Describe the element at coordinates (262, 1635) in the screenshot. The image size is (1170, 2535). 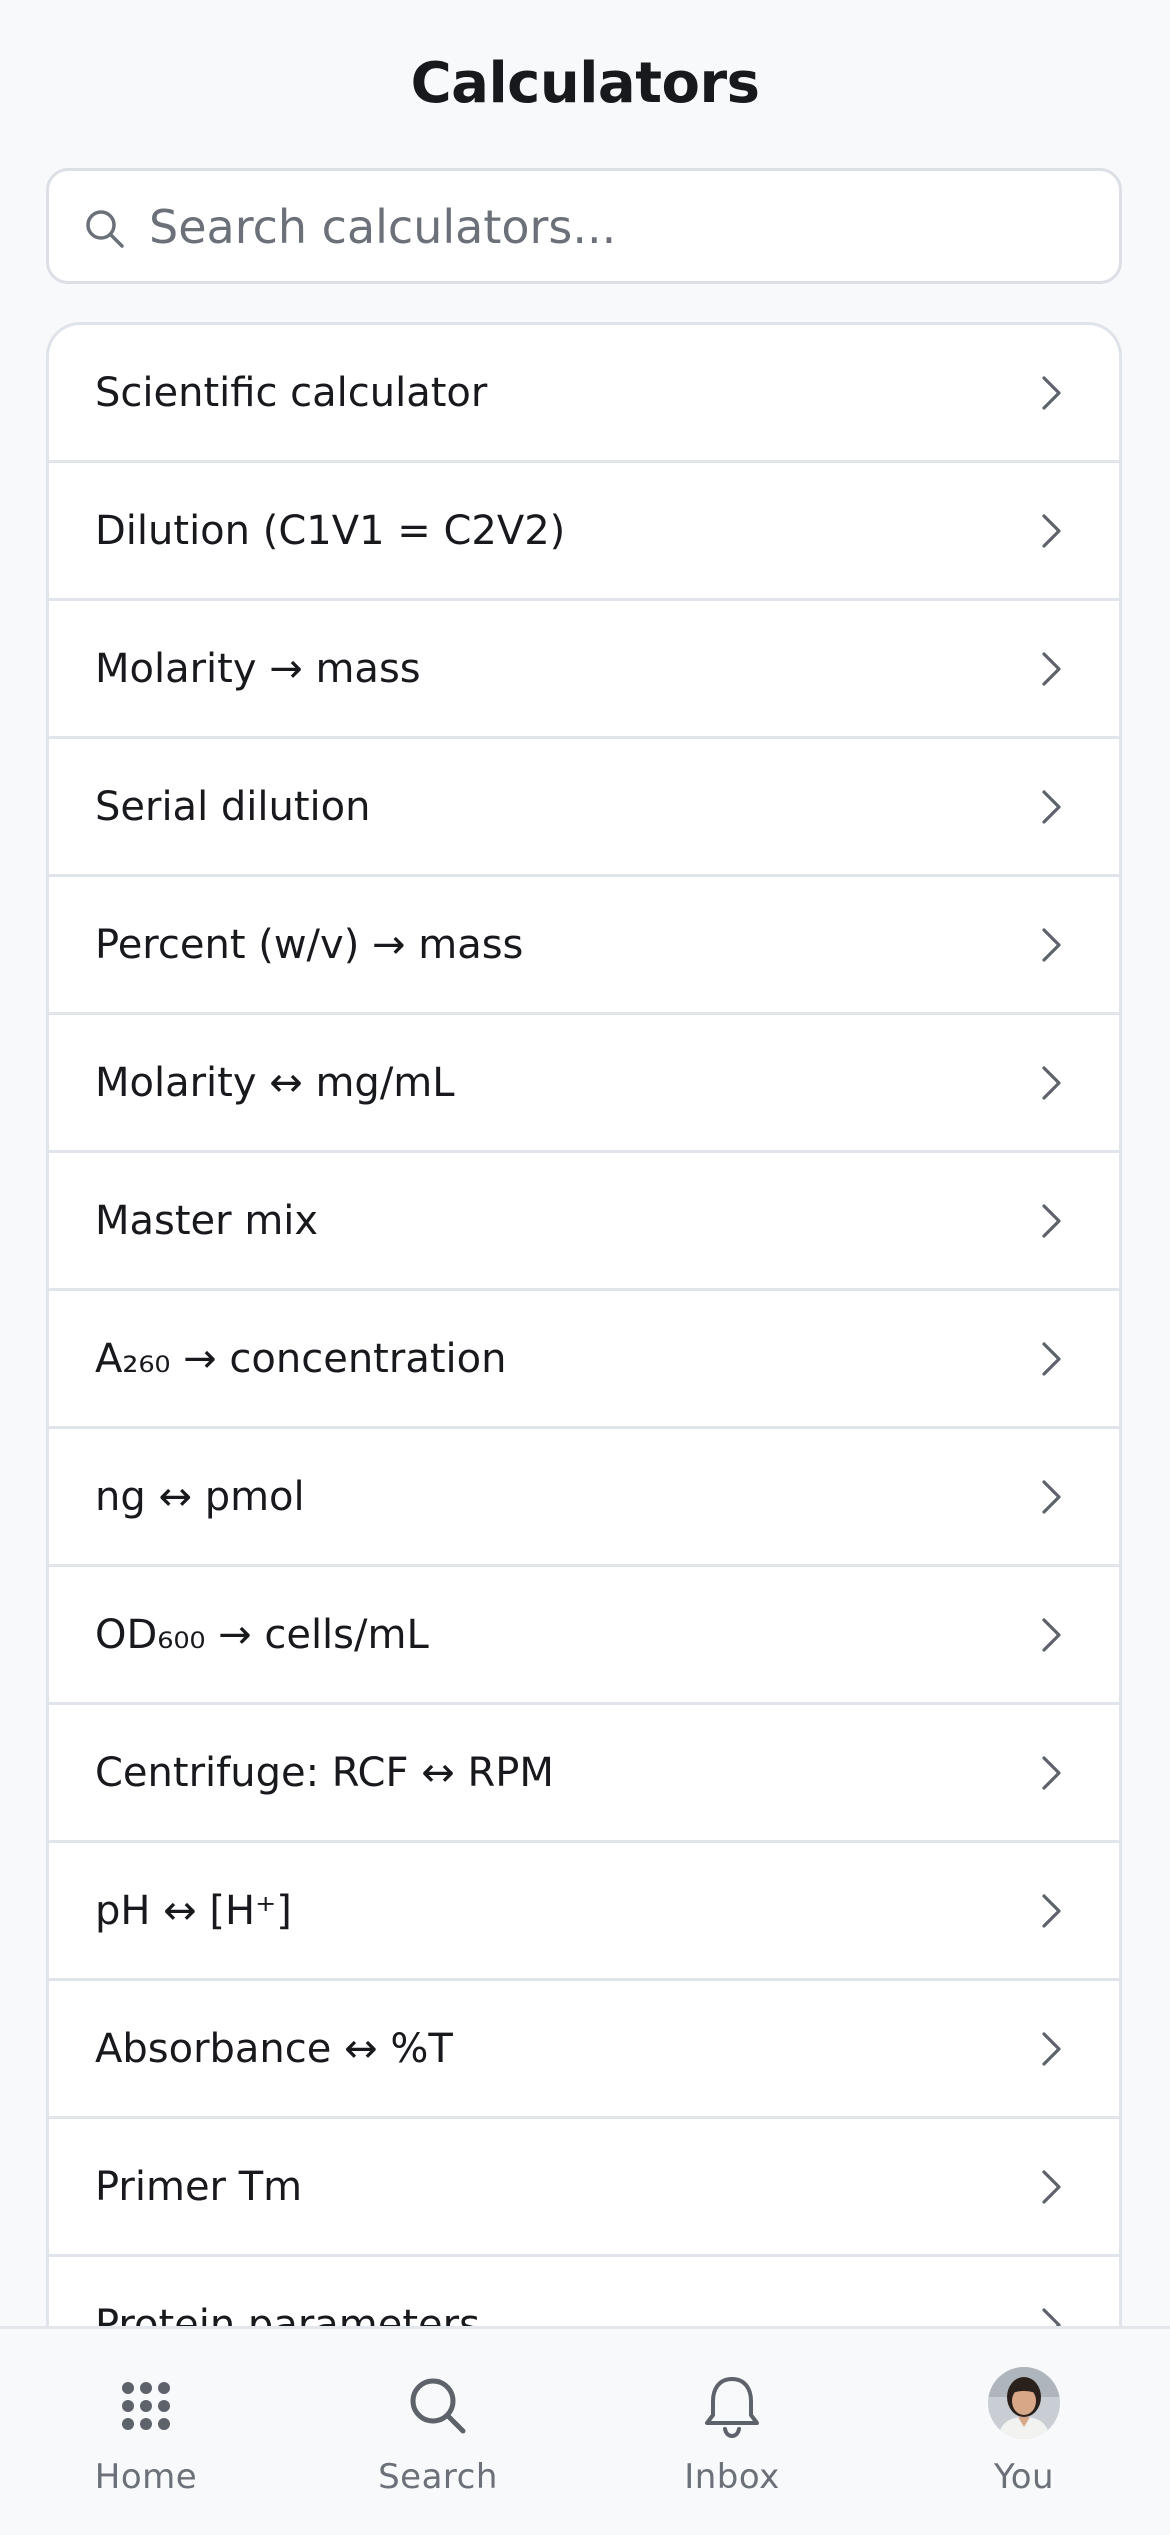
I see `list-item-label: OD₆₀₀ → cells/mL` at that location.